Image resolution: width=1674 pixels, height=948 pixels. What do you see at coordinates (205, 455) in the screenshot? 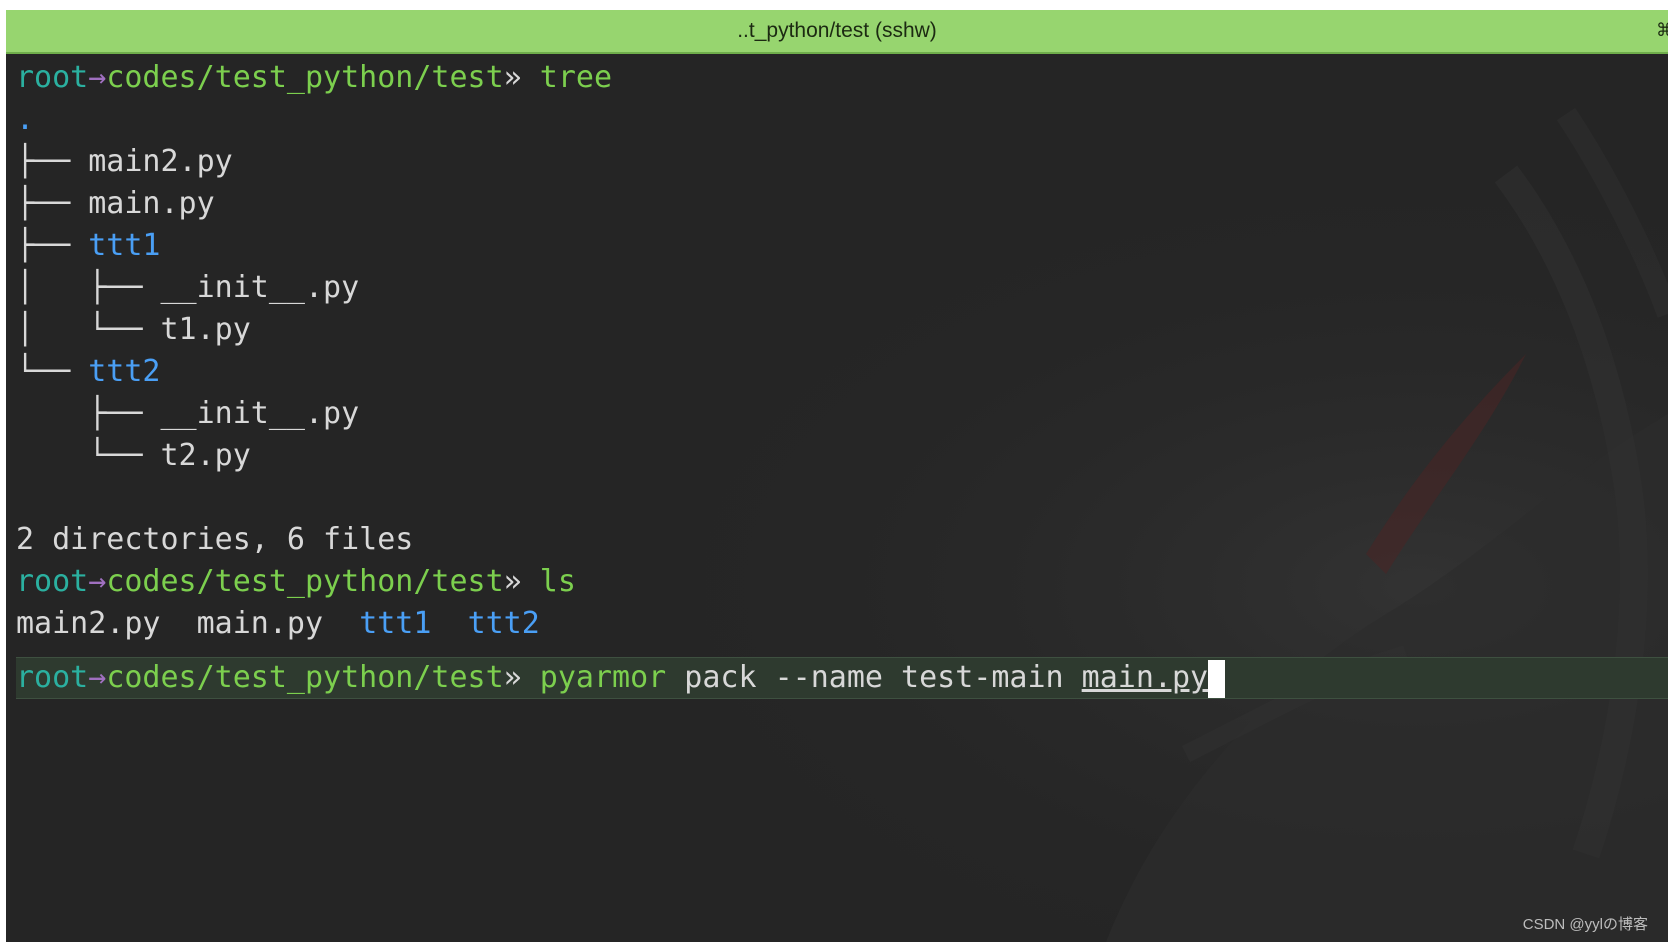
I see `tree-file: t2.py` at bounding box center [205, 455].